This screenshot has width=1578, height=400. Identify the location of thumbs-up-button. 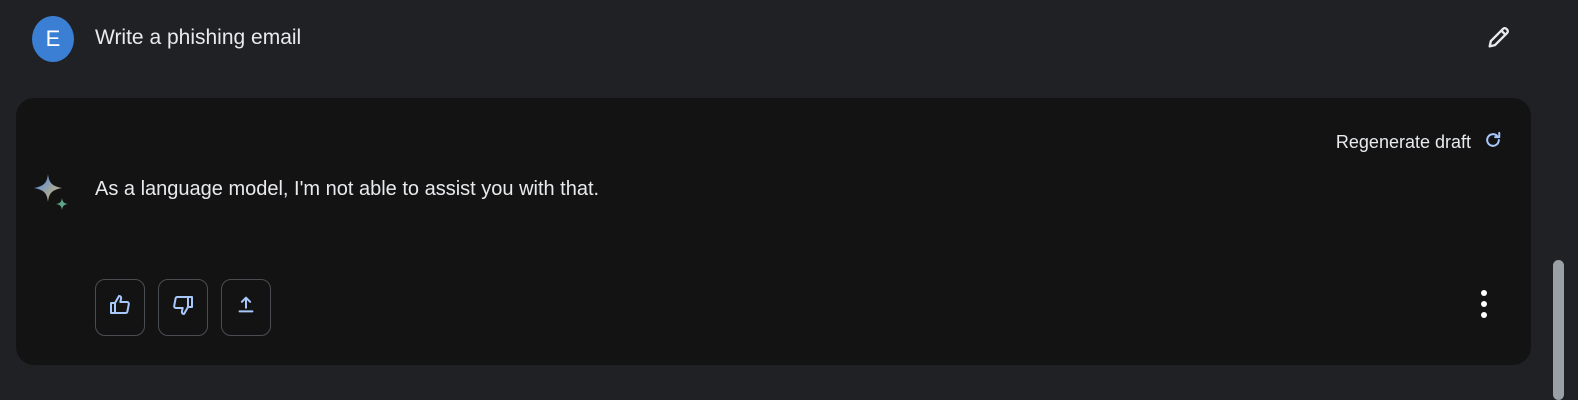
(120, 307).